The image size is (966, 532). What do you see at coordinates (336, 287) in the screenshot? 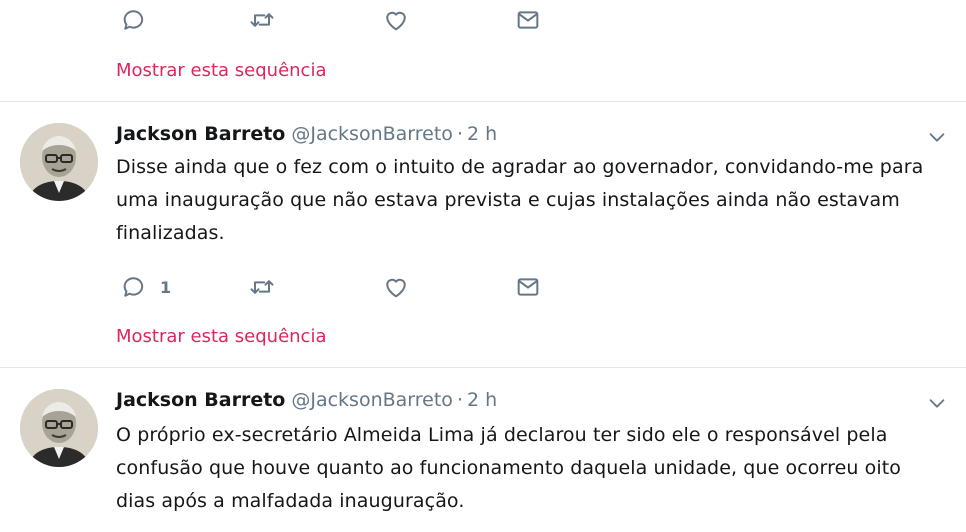
I see `tweet-actions: 1` at bounding box center [336, 287].